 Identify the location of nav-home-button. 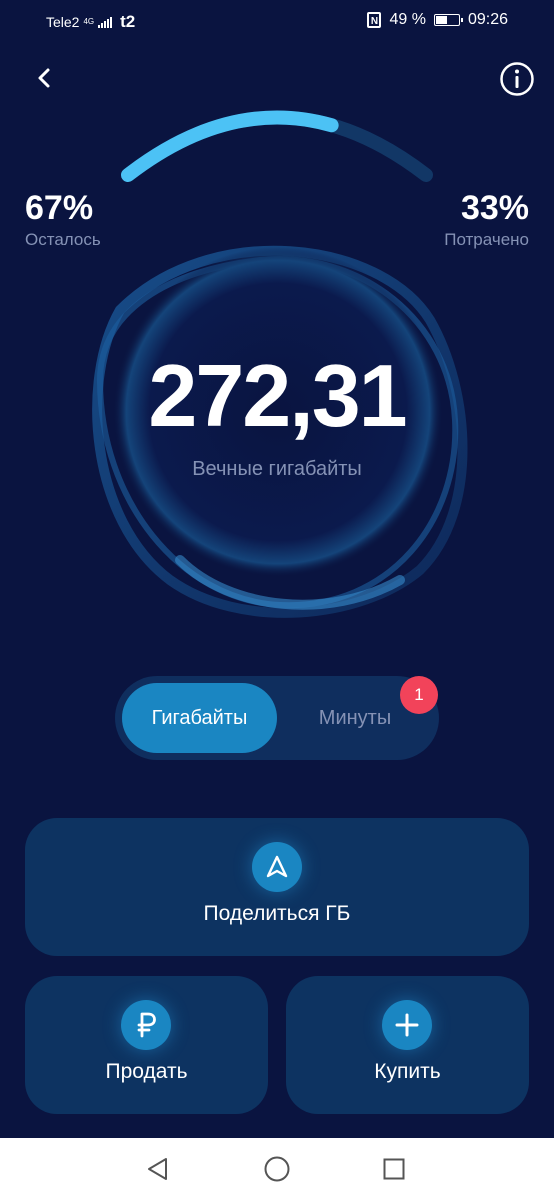
(277, 1169).